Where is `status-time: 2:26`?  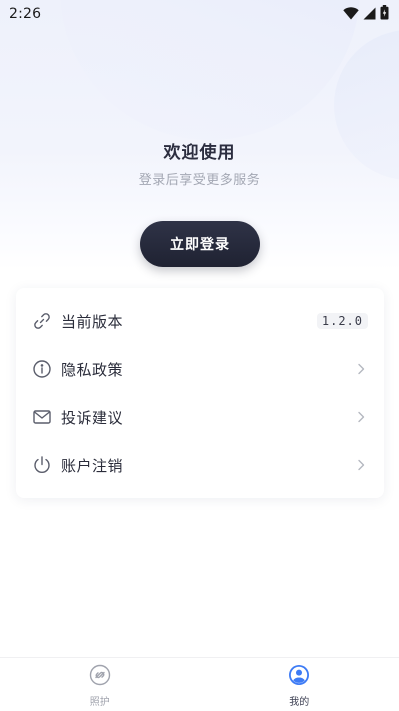
status-time: 2:26 is located at coordinates (25, 14).